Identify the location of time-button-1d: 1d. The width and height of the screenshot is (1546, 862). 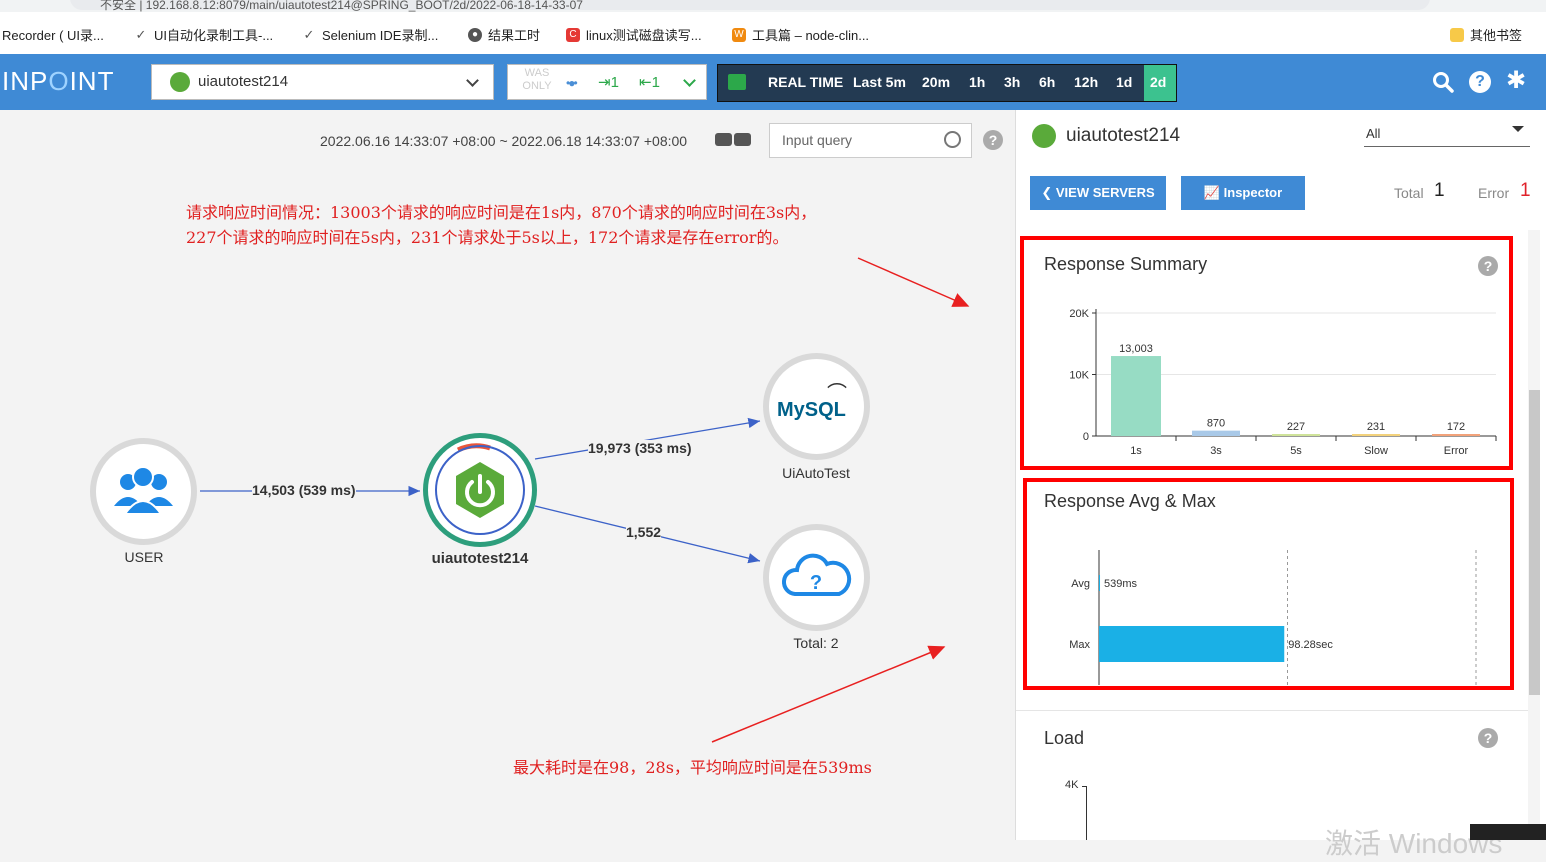
(1124, 82).